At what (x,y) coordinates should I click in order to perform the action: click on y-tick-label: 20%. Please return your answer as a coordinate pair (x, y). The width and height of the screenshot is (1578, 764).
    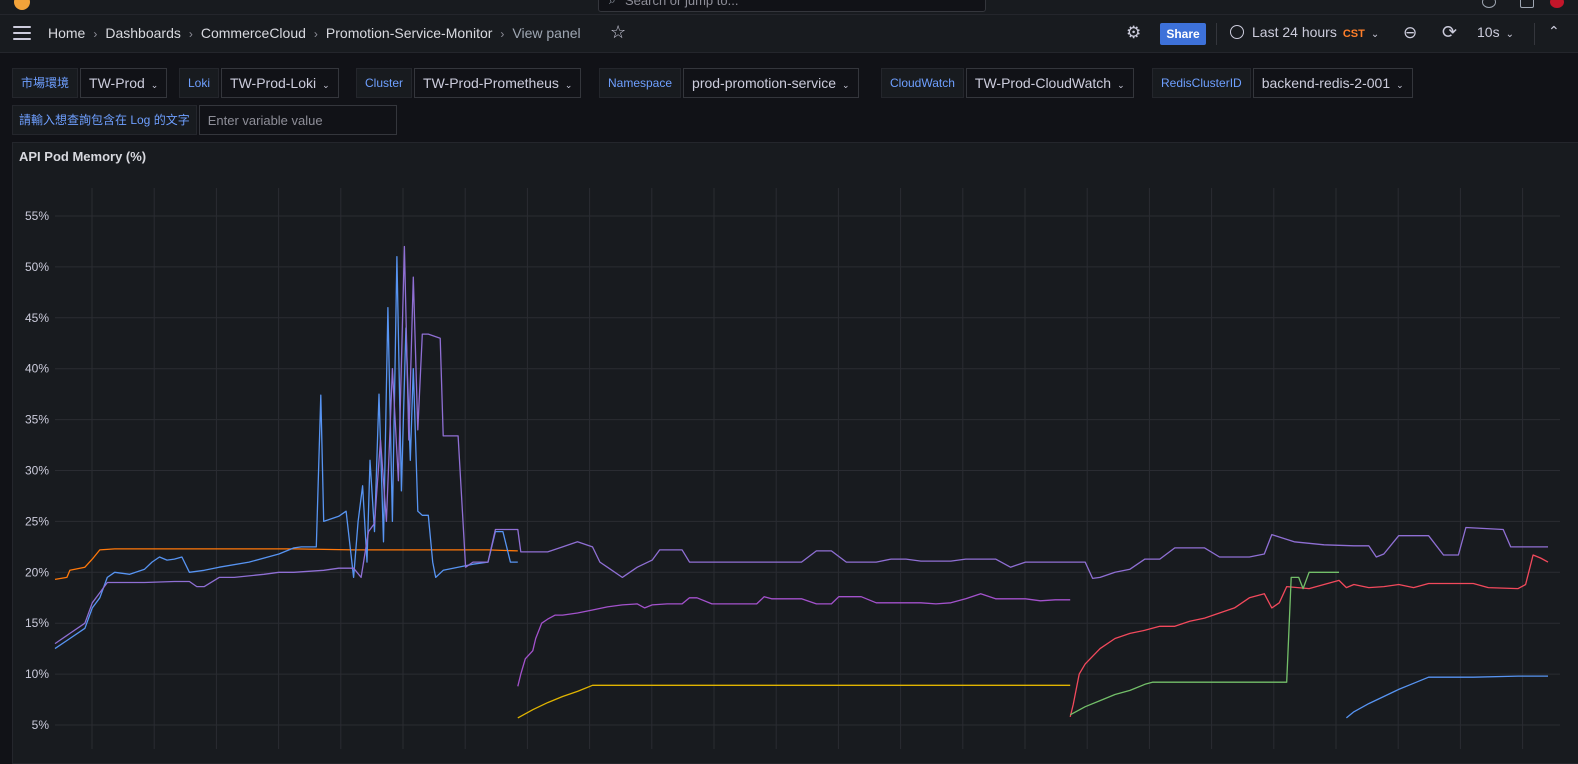
    Looking at the image, I should click on (37, 572).